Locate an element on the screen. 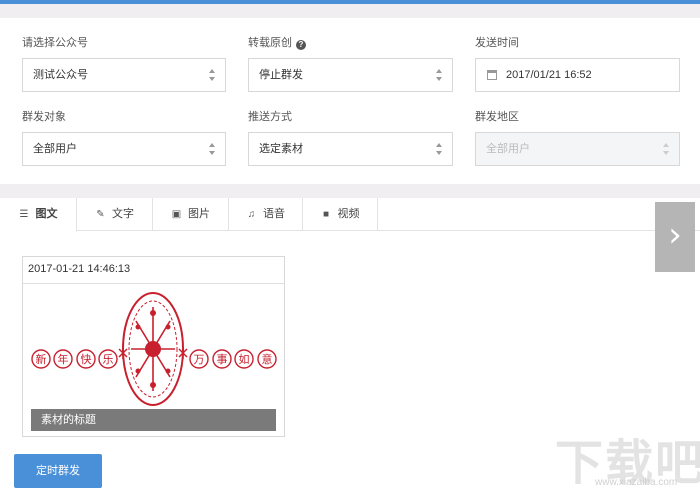 The width and height of the screenshot is (700, 495). tab-label: 图文 is located at coordinates (46, 214).